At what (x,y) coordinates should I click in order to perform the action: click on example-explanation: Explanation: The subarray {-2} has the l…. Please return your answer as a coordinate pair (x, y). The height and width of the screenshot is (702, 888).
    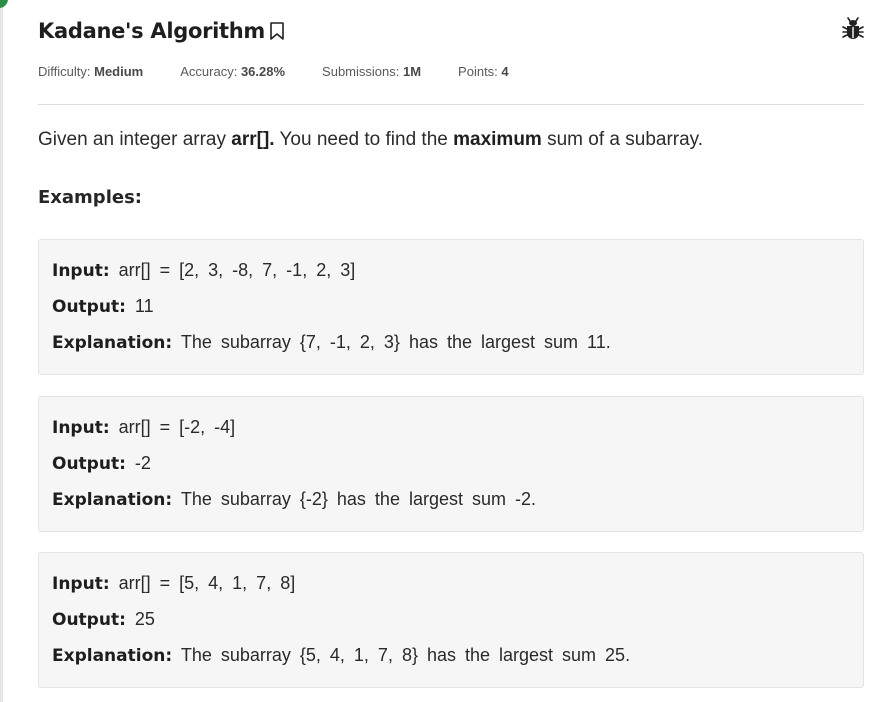
    Looking at the image, I should click on (294, 499).